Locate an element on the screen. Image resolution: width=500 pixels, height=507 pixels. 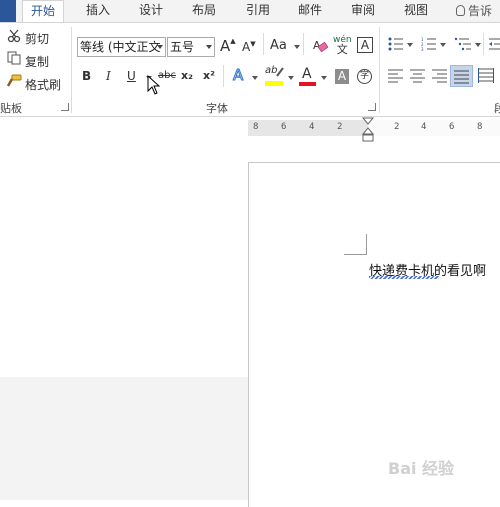
lightbulb-icon is located at coordinates (460, 10).